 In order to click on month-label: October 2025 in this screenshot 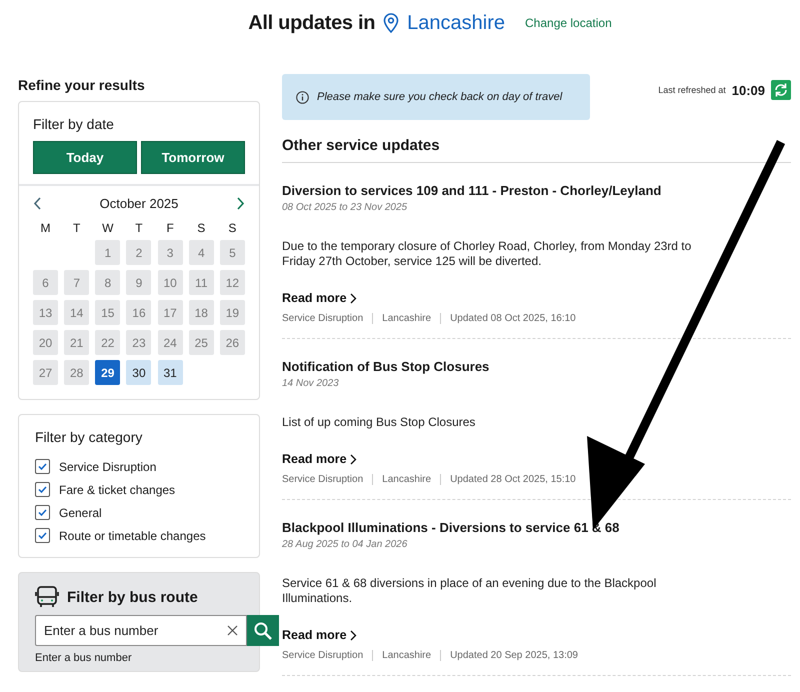, I will do `click(139, 203)`.